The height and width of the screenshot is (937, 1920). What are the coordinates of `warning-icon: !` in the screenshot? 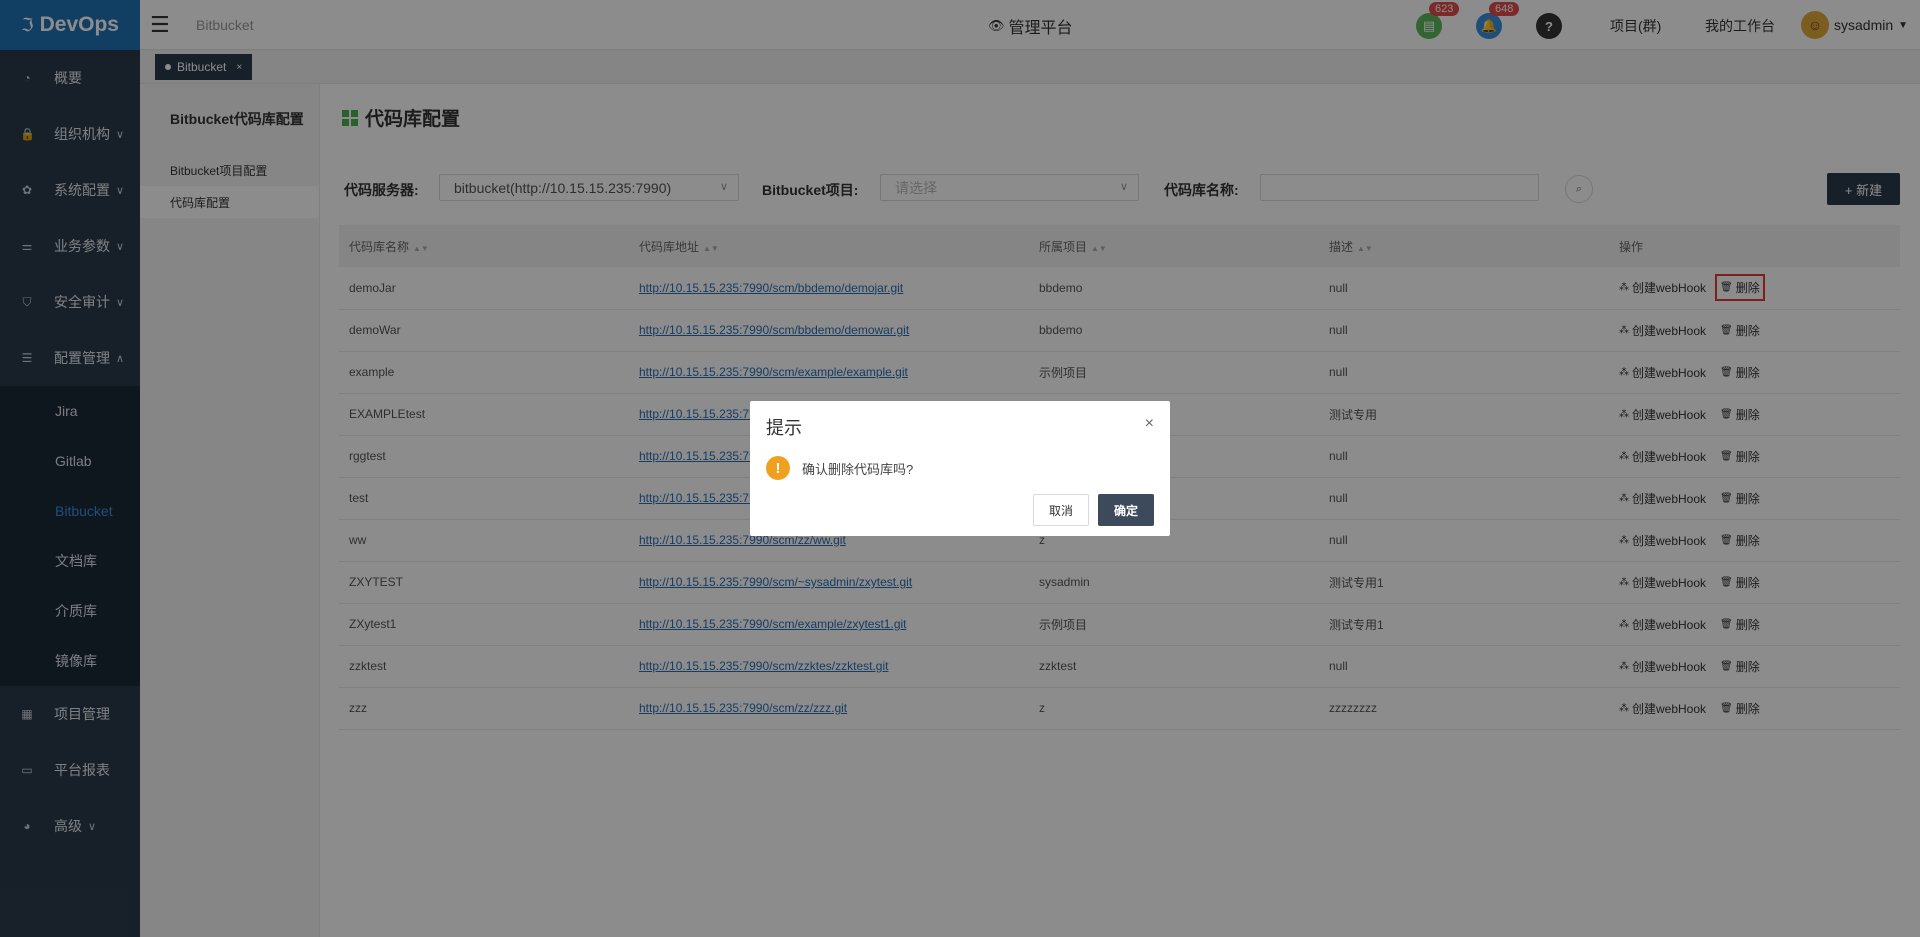 It's located at (778, 468).